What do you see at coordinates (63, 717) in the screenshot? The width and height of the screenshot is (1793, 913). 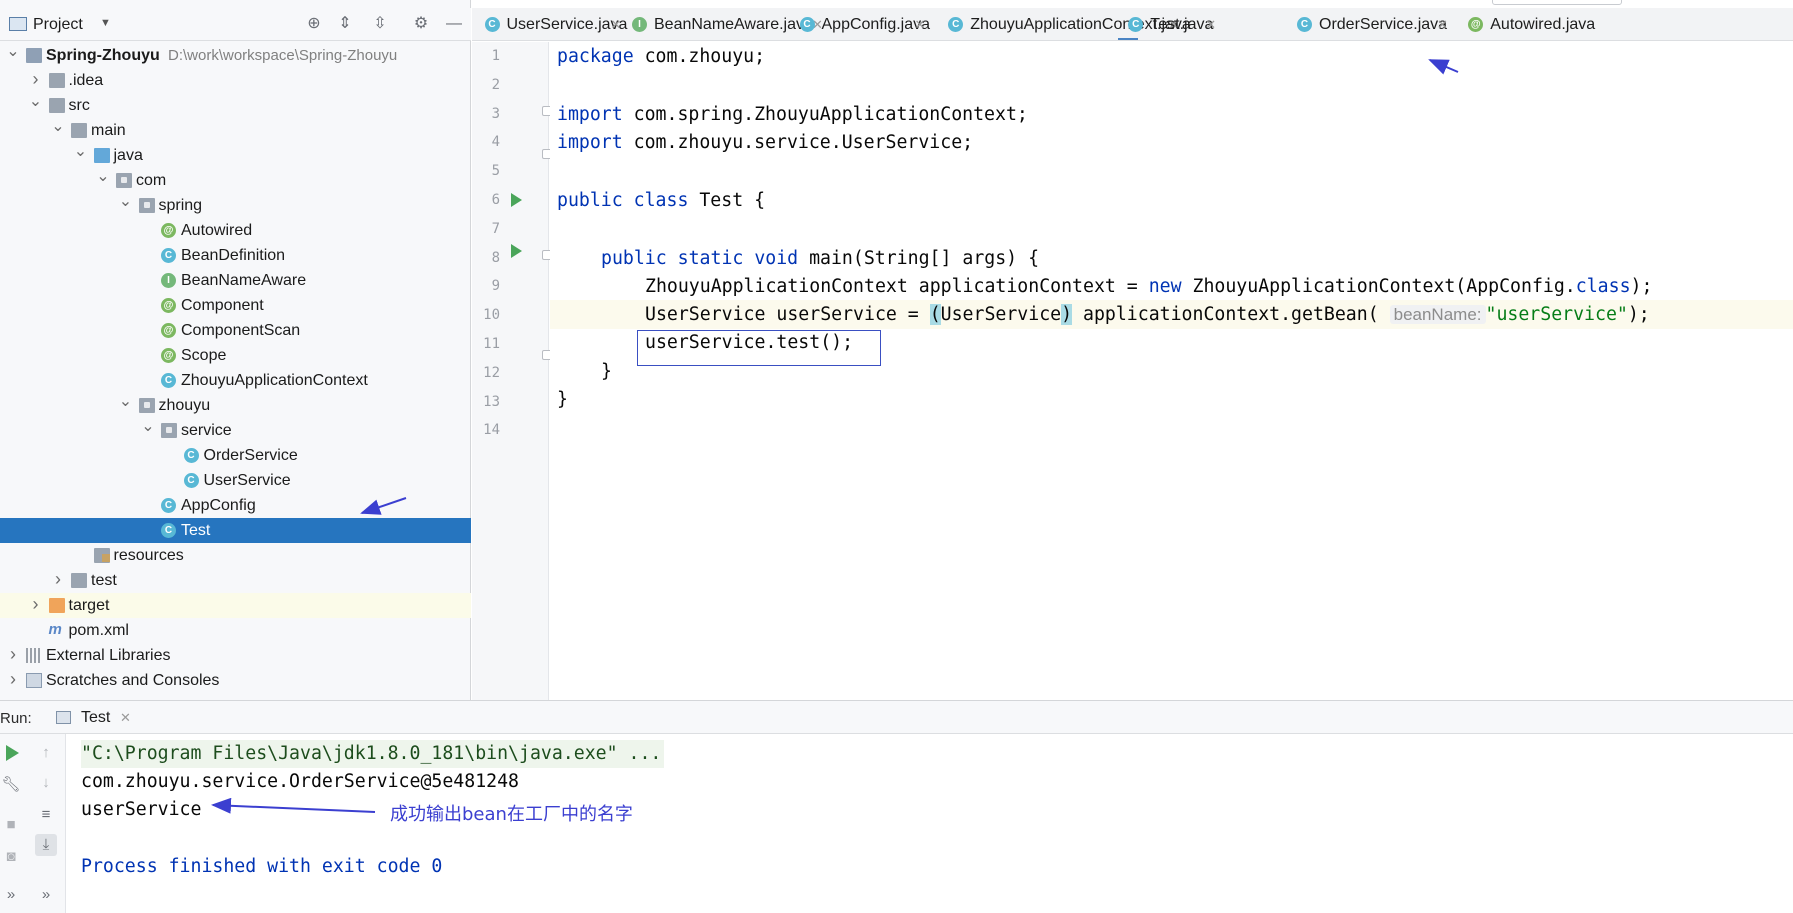 I see `run-config-icon` at bounding box center [63, 717].